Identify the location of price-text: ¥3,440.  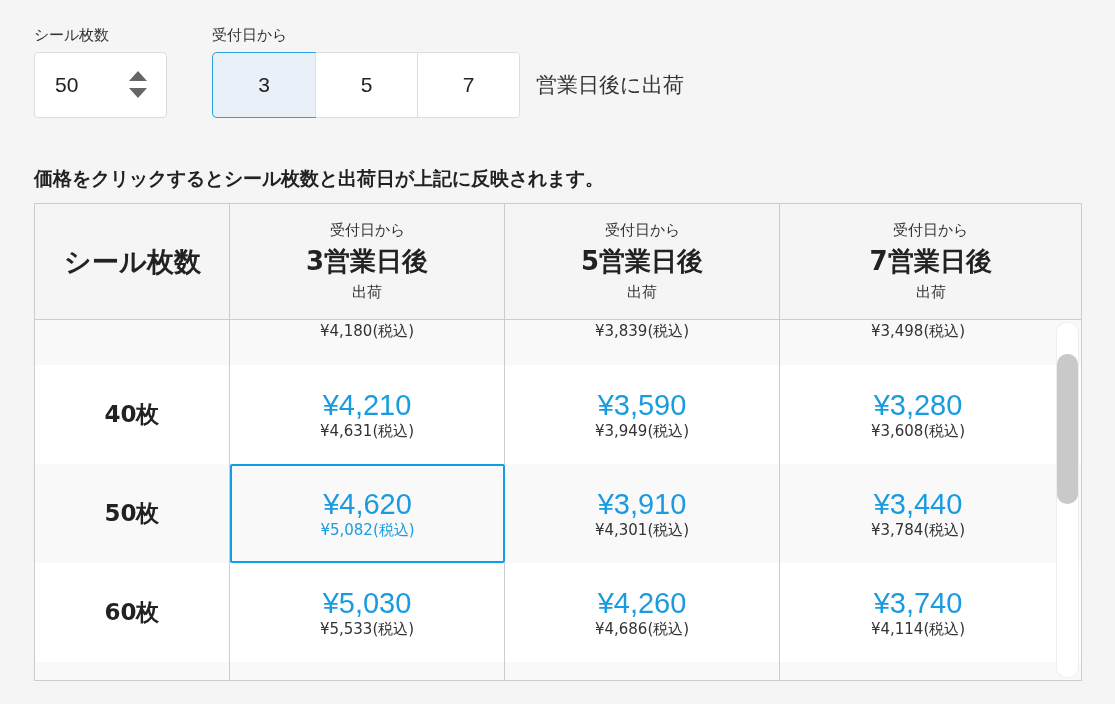
(918, 504).